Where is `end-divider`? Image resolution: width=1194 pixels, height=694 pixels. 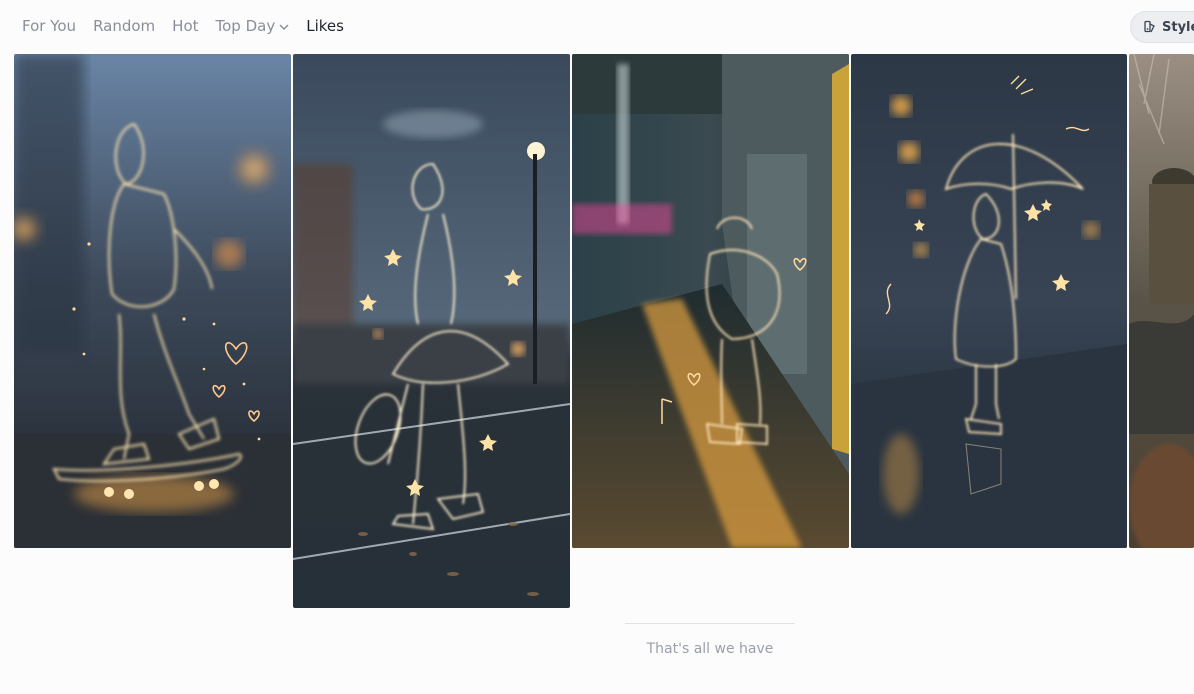 end-divider is located at coordinates (710, 623).